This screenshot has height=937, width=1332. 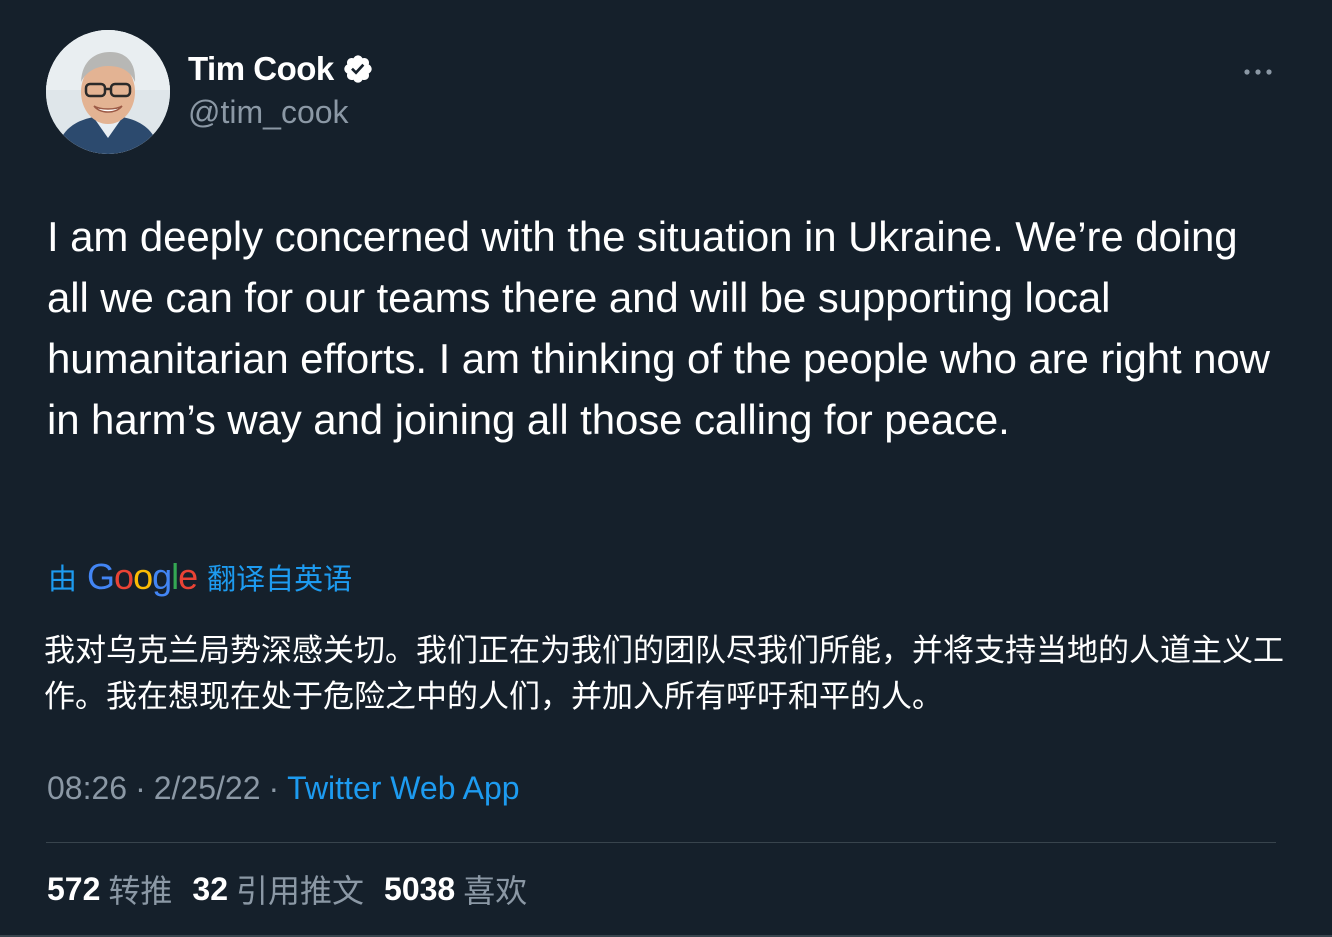 I want to click on retweets-label: 转推, so click(x=140, y=891).